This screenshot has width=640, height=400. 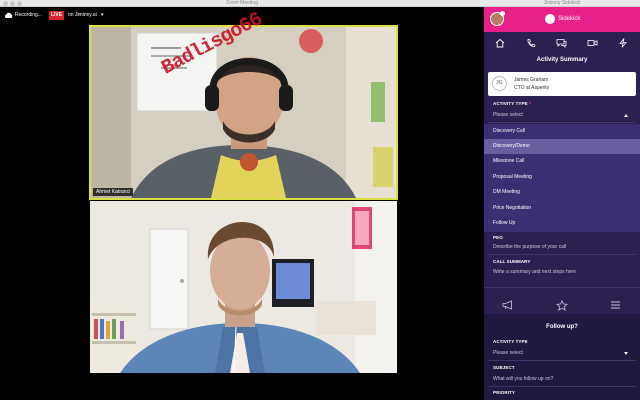 I want to click on sidekick-nav, so click(x=562, y=43).